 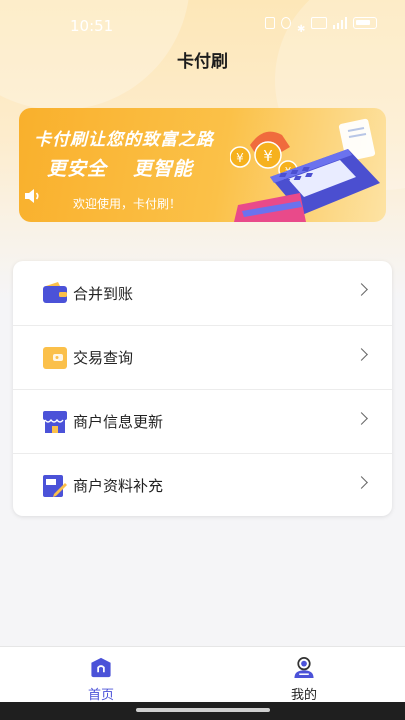 I want to click on banner-sub-right: 更智能, so click(x=163, y=169).